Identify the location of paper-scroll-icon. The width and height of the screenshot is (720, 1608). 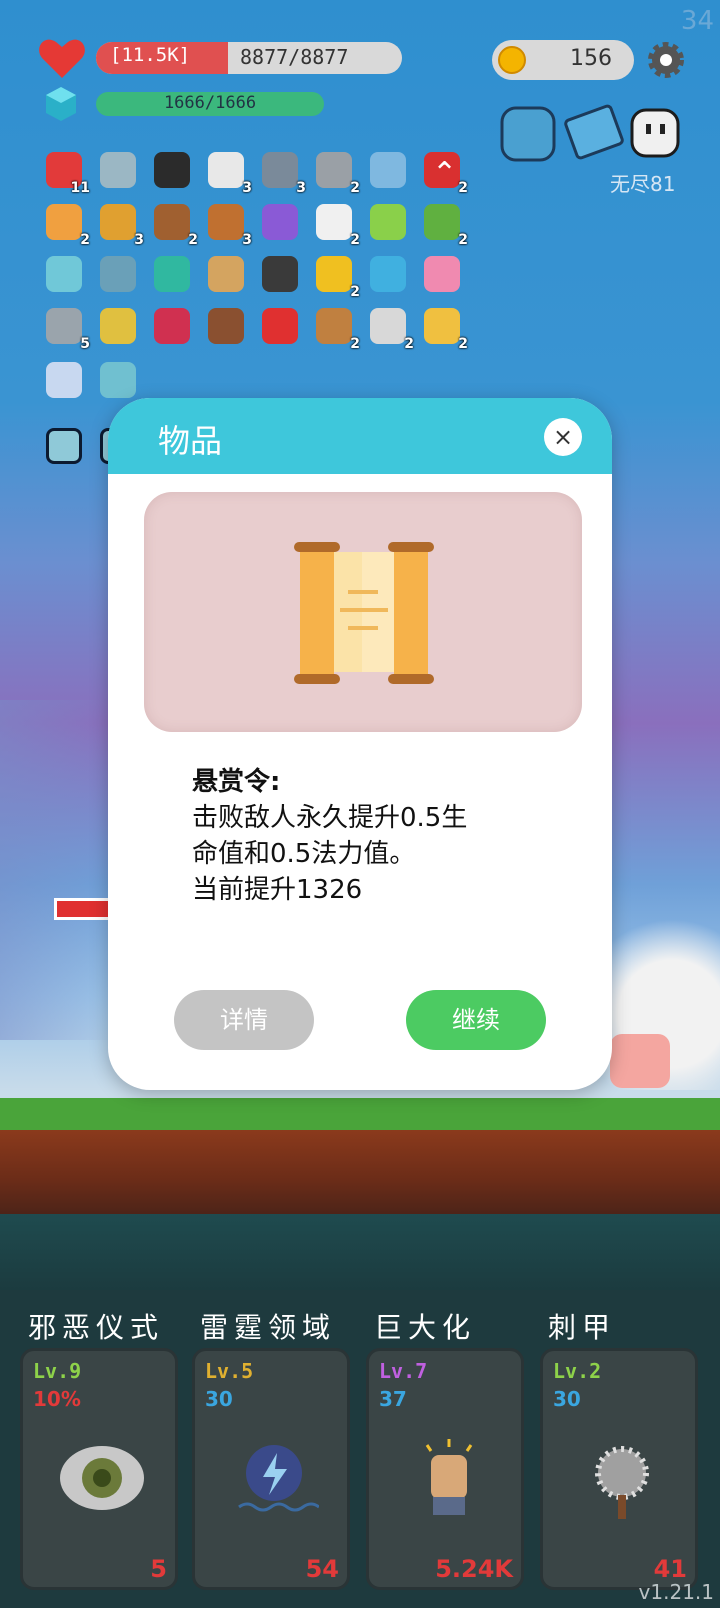
(118, 380).